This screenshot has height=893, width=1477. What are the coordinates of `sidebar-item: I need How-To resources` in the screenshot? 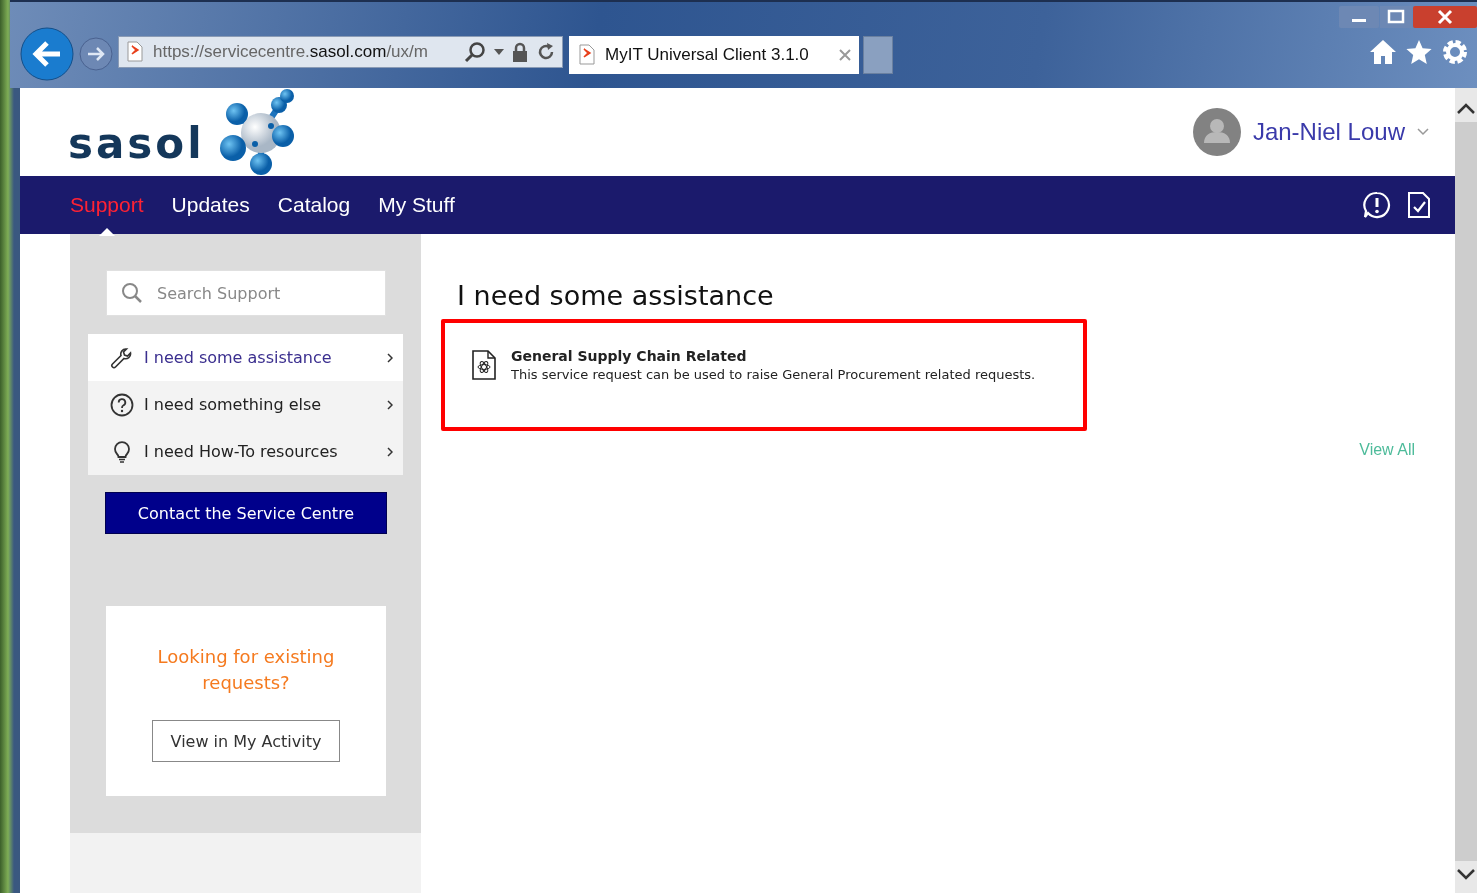 It's located at (245, 451).